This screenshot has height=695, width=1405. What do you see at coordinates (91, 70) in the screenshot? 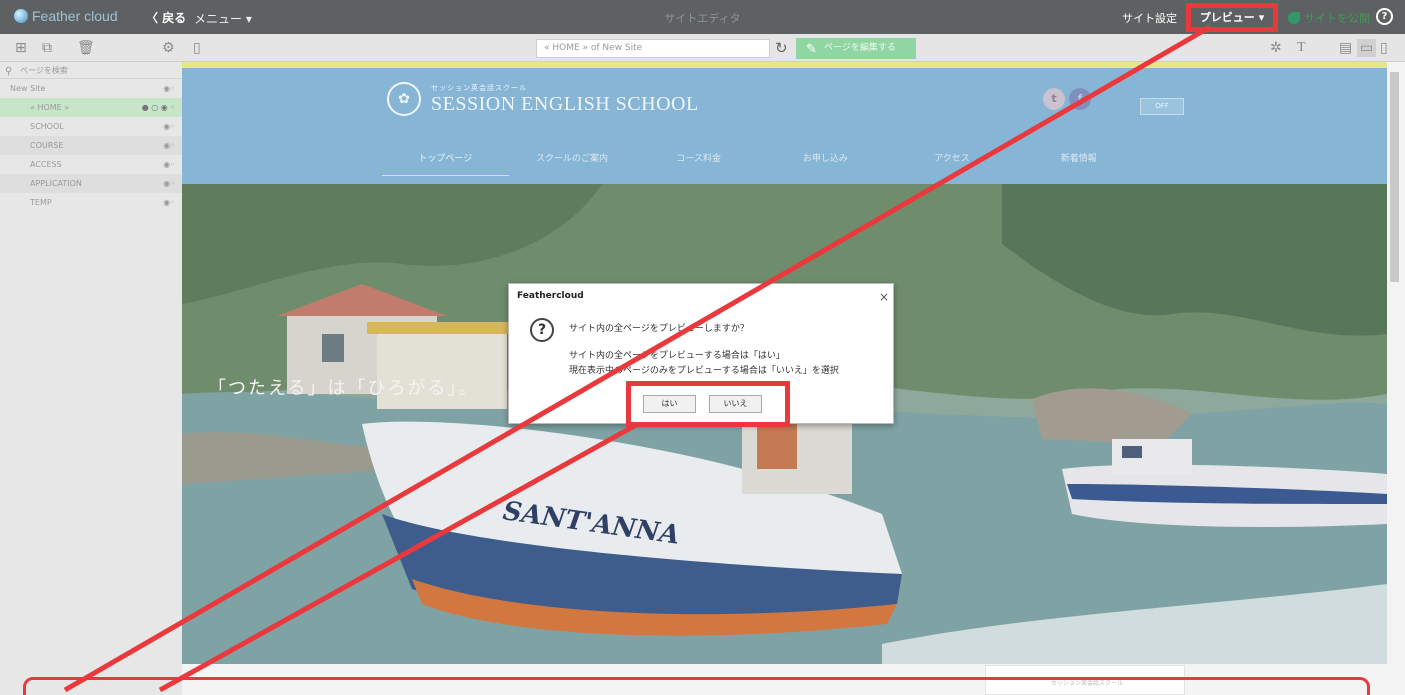
I see `page-search-field: ⚲ ページを検索` at bounding box center [91, 70].